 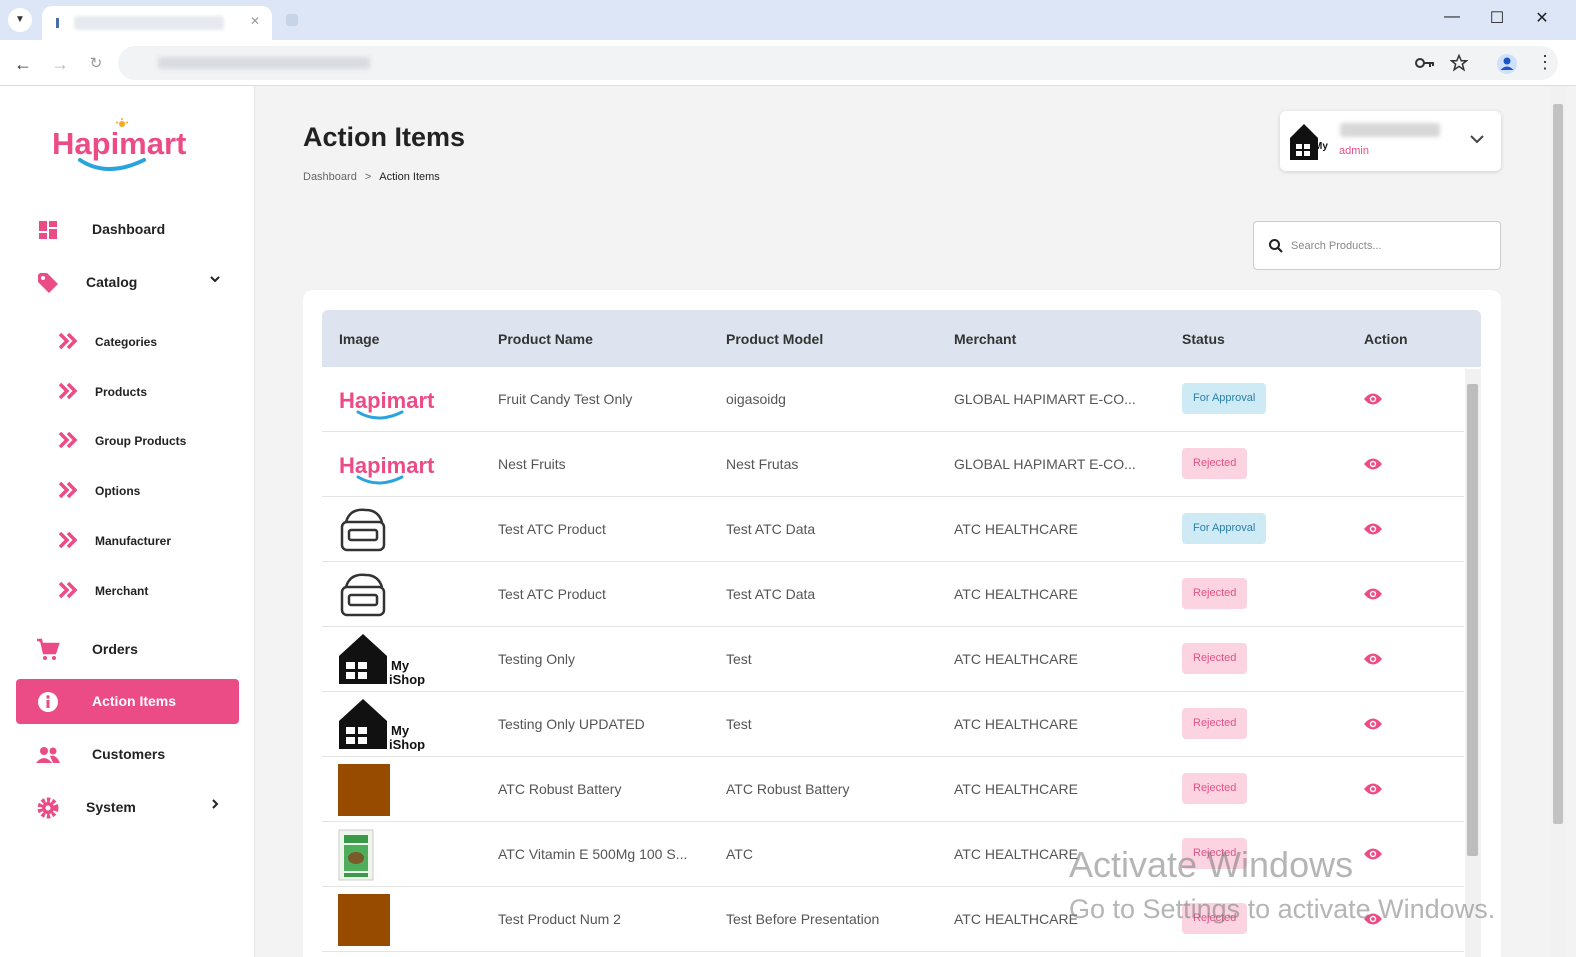 What do you see at coordinates (371, 177) in the screenshot?
I see `breadcrumb: Dashboard > Action Items` at bounding box center [371, 177].